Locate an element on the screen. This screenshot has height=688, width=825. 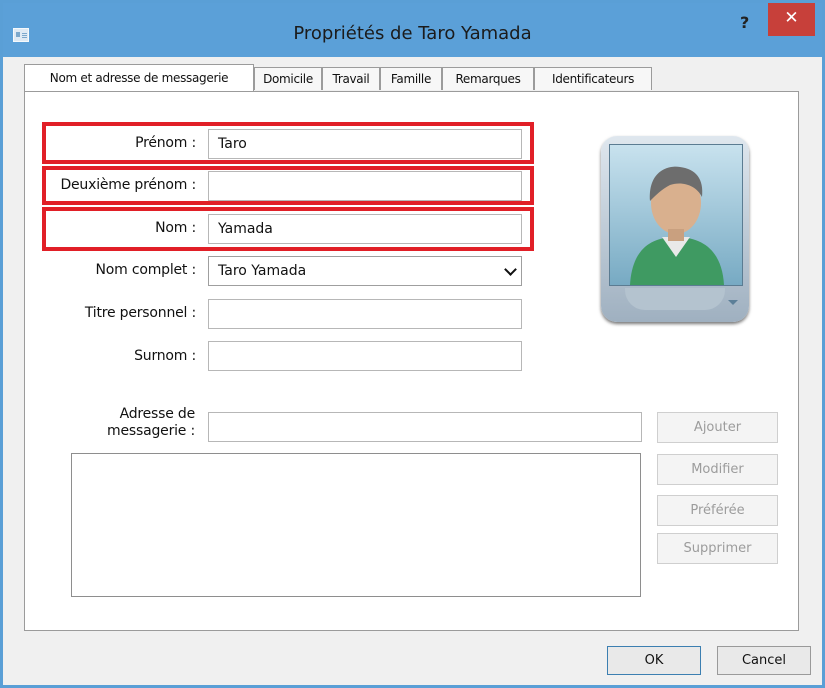
photo-stand is located at coordinates (675, 299).